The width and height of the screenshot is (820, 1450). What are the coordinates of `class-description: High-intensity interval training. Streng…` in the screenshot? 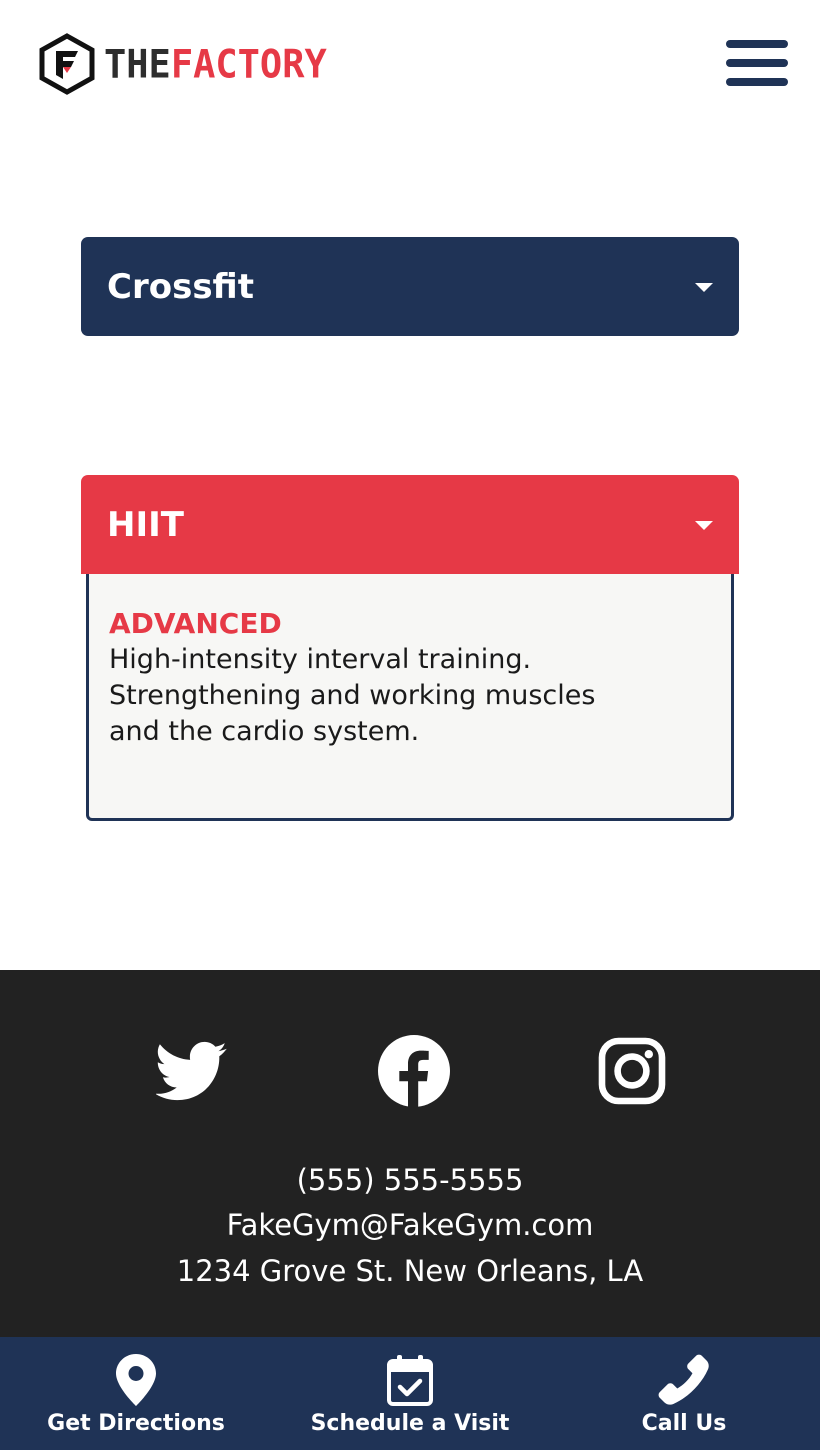 It's located at (352, 695).